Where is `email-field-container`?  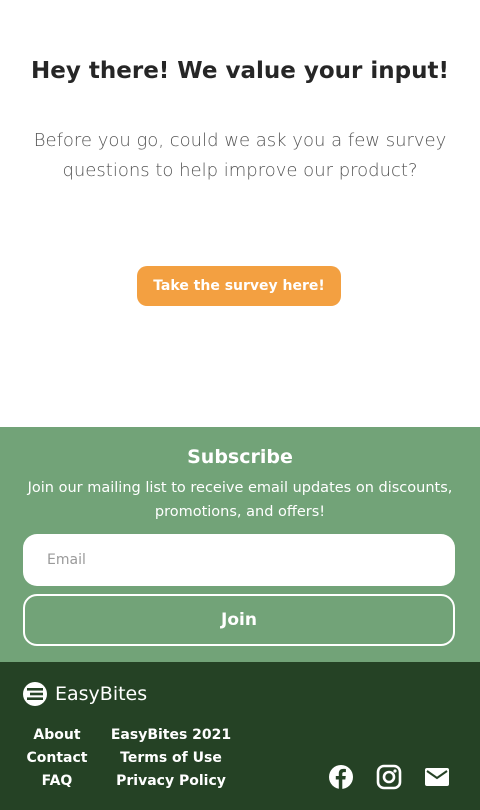 email-field-container is located at coordinates (239, 560).